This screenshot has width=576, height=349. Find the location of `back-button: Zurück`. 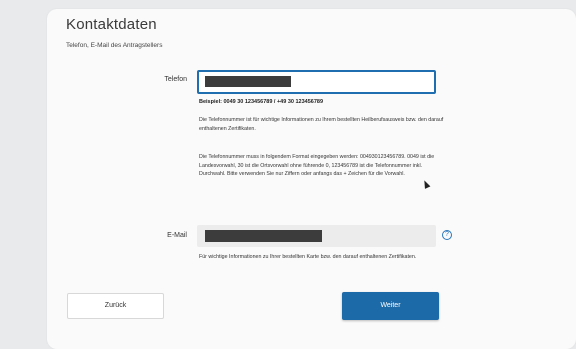

back-button: Zurück is located at coordinates (115, 306).